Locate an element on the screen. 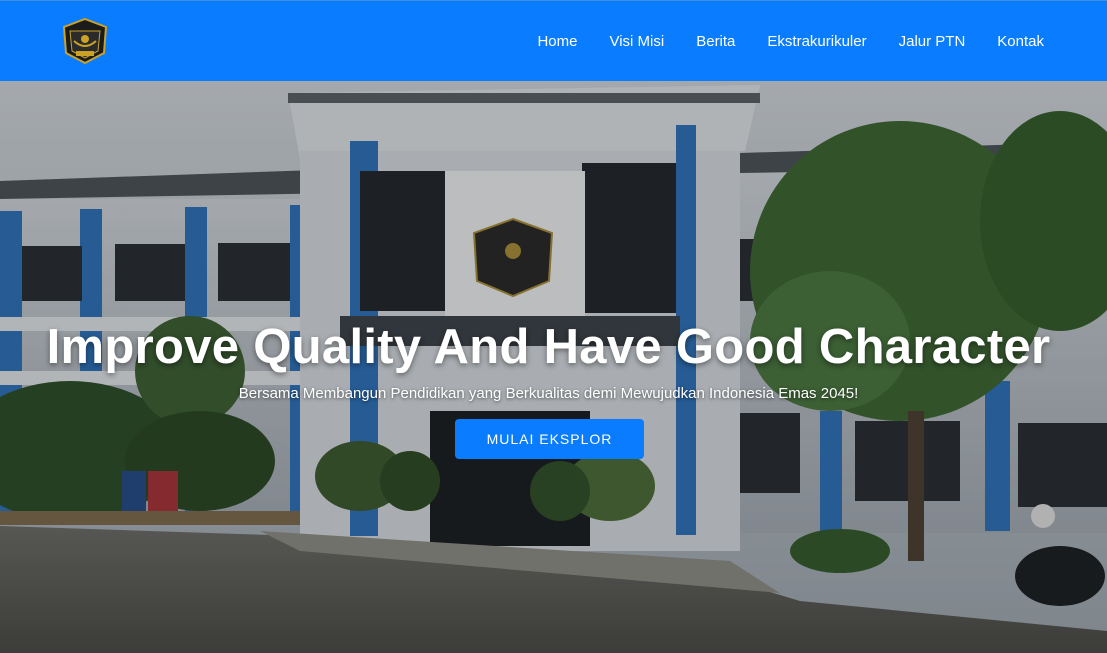  nav-item-berita: Berita is located at coordinates (715, 41).